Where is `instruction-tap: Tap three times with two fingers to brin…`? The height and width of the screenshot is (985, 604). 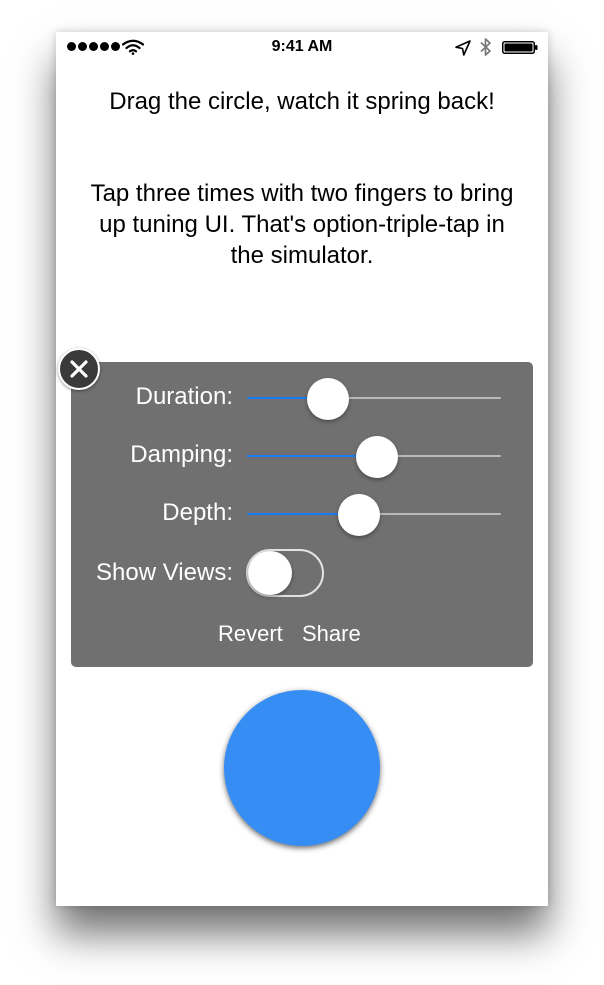
instruction-tap: Tap three times with two fingers to brin… is located at coordinates (302, 224).